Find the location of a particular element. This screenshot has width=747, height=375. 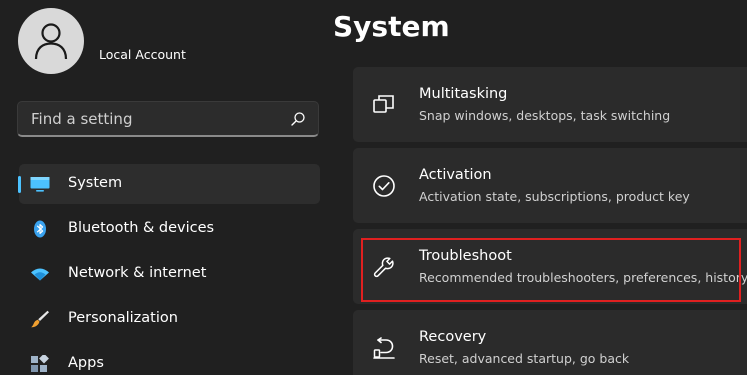

card-title: Troubleshoot is located at coordinates (465, 256).